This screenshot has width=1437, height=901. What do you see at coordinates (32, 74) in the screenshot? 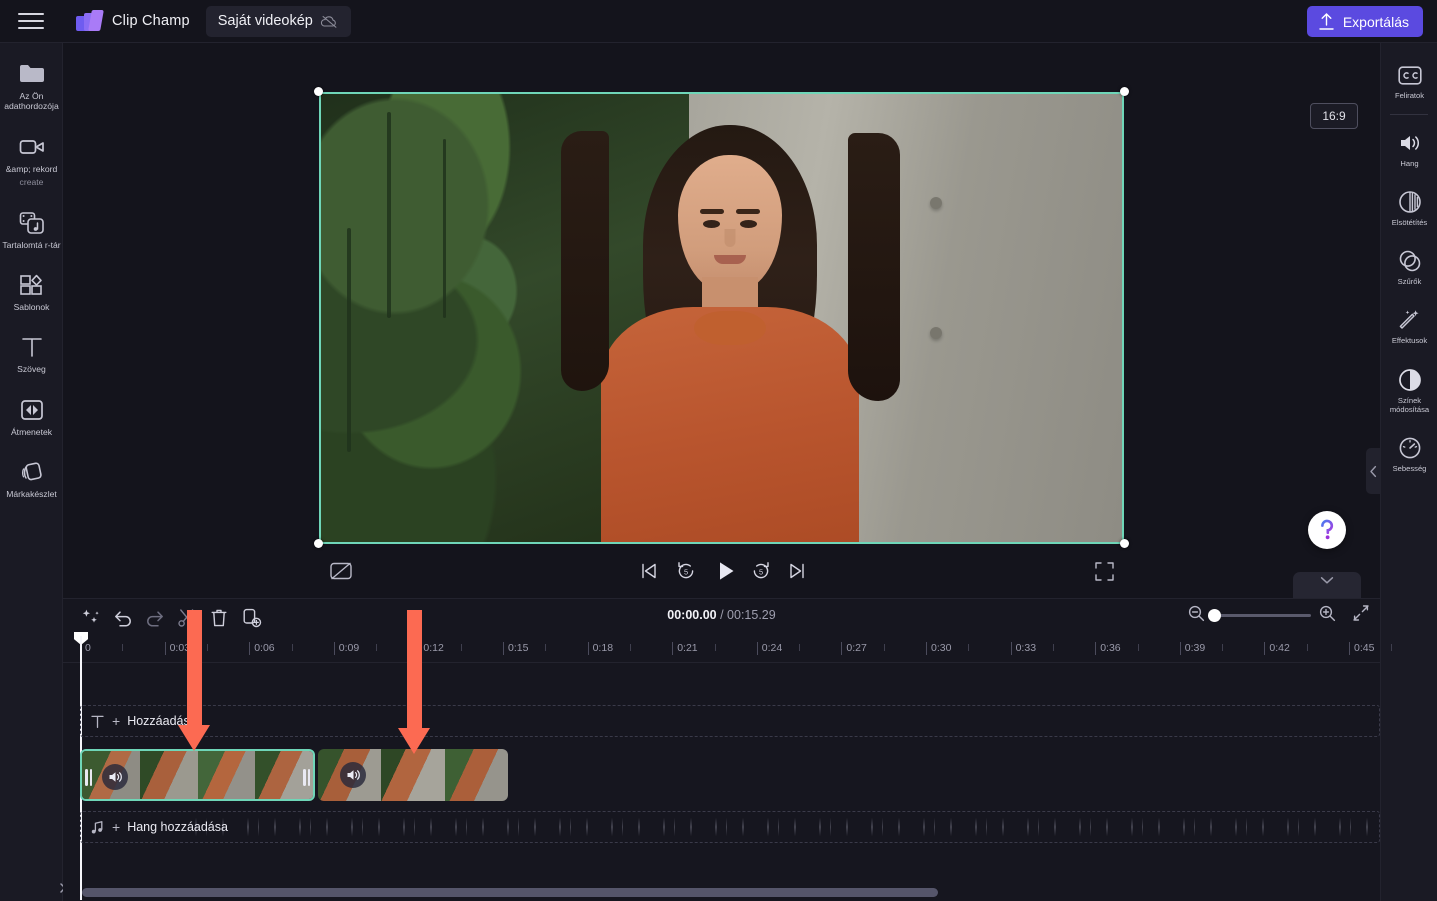
I see `media-folder-icon` at bounding box center [32, 74].